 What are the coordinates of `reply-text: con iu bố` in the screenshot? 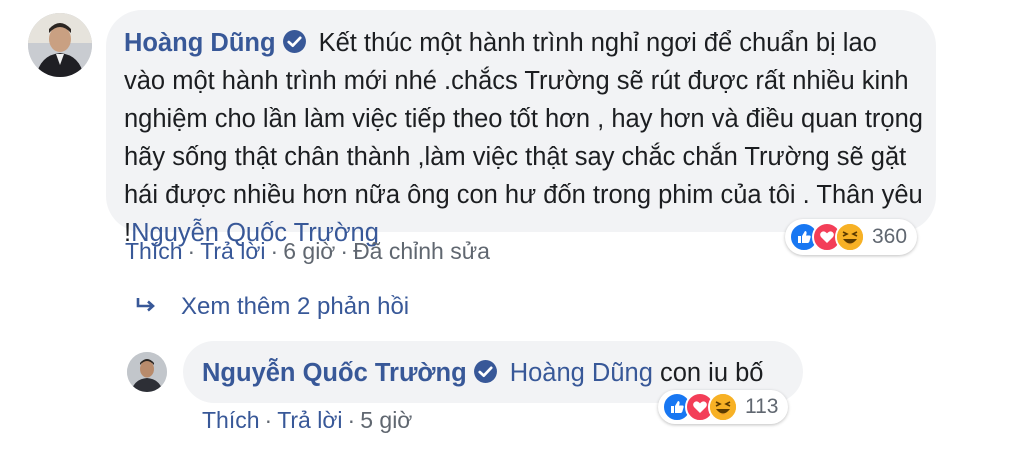 It's located at (711, 373).